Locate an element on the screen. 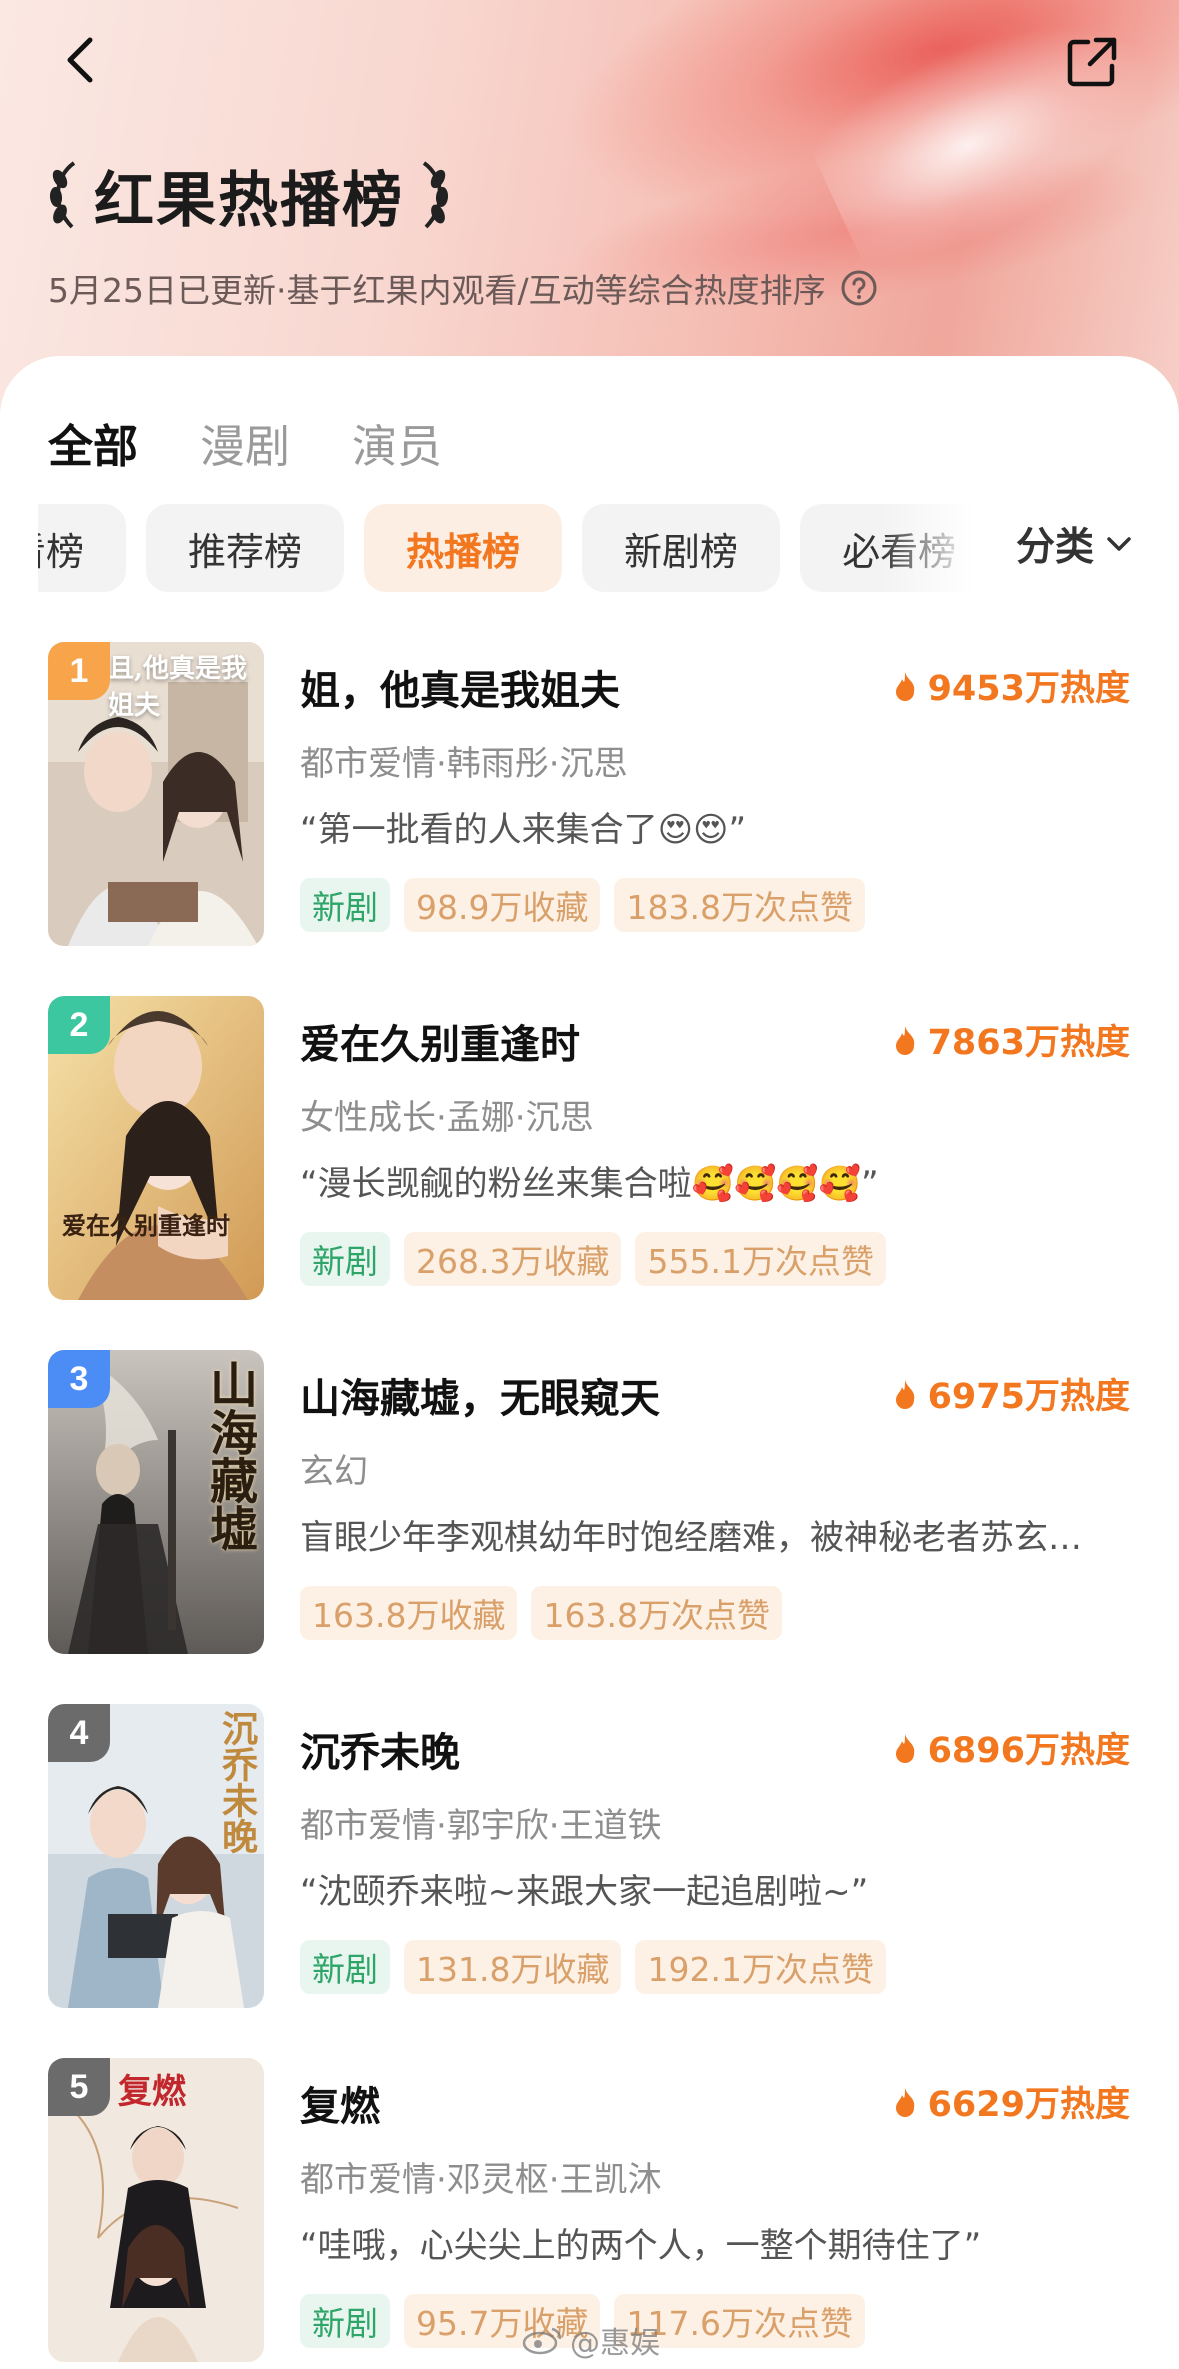 The image size is (1179, 2369). subtitle-row: 5月25日已更新·基于红果内观看/互动等综合热度排序 is located at coordinates (463, 288).